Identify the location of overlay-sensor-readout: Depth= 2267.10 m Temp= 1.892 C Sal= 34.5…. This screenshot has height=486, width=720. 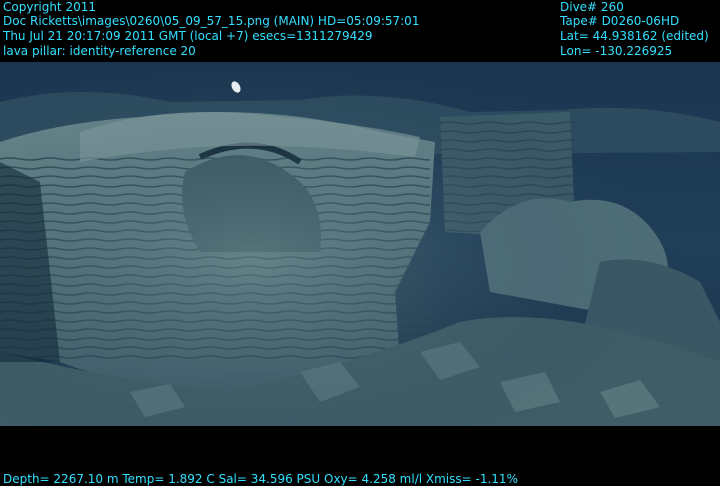
(260, 479).